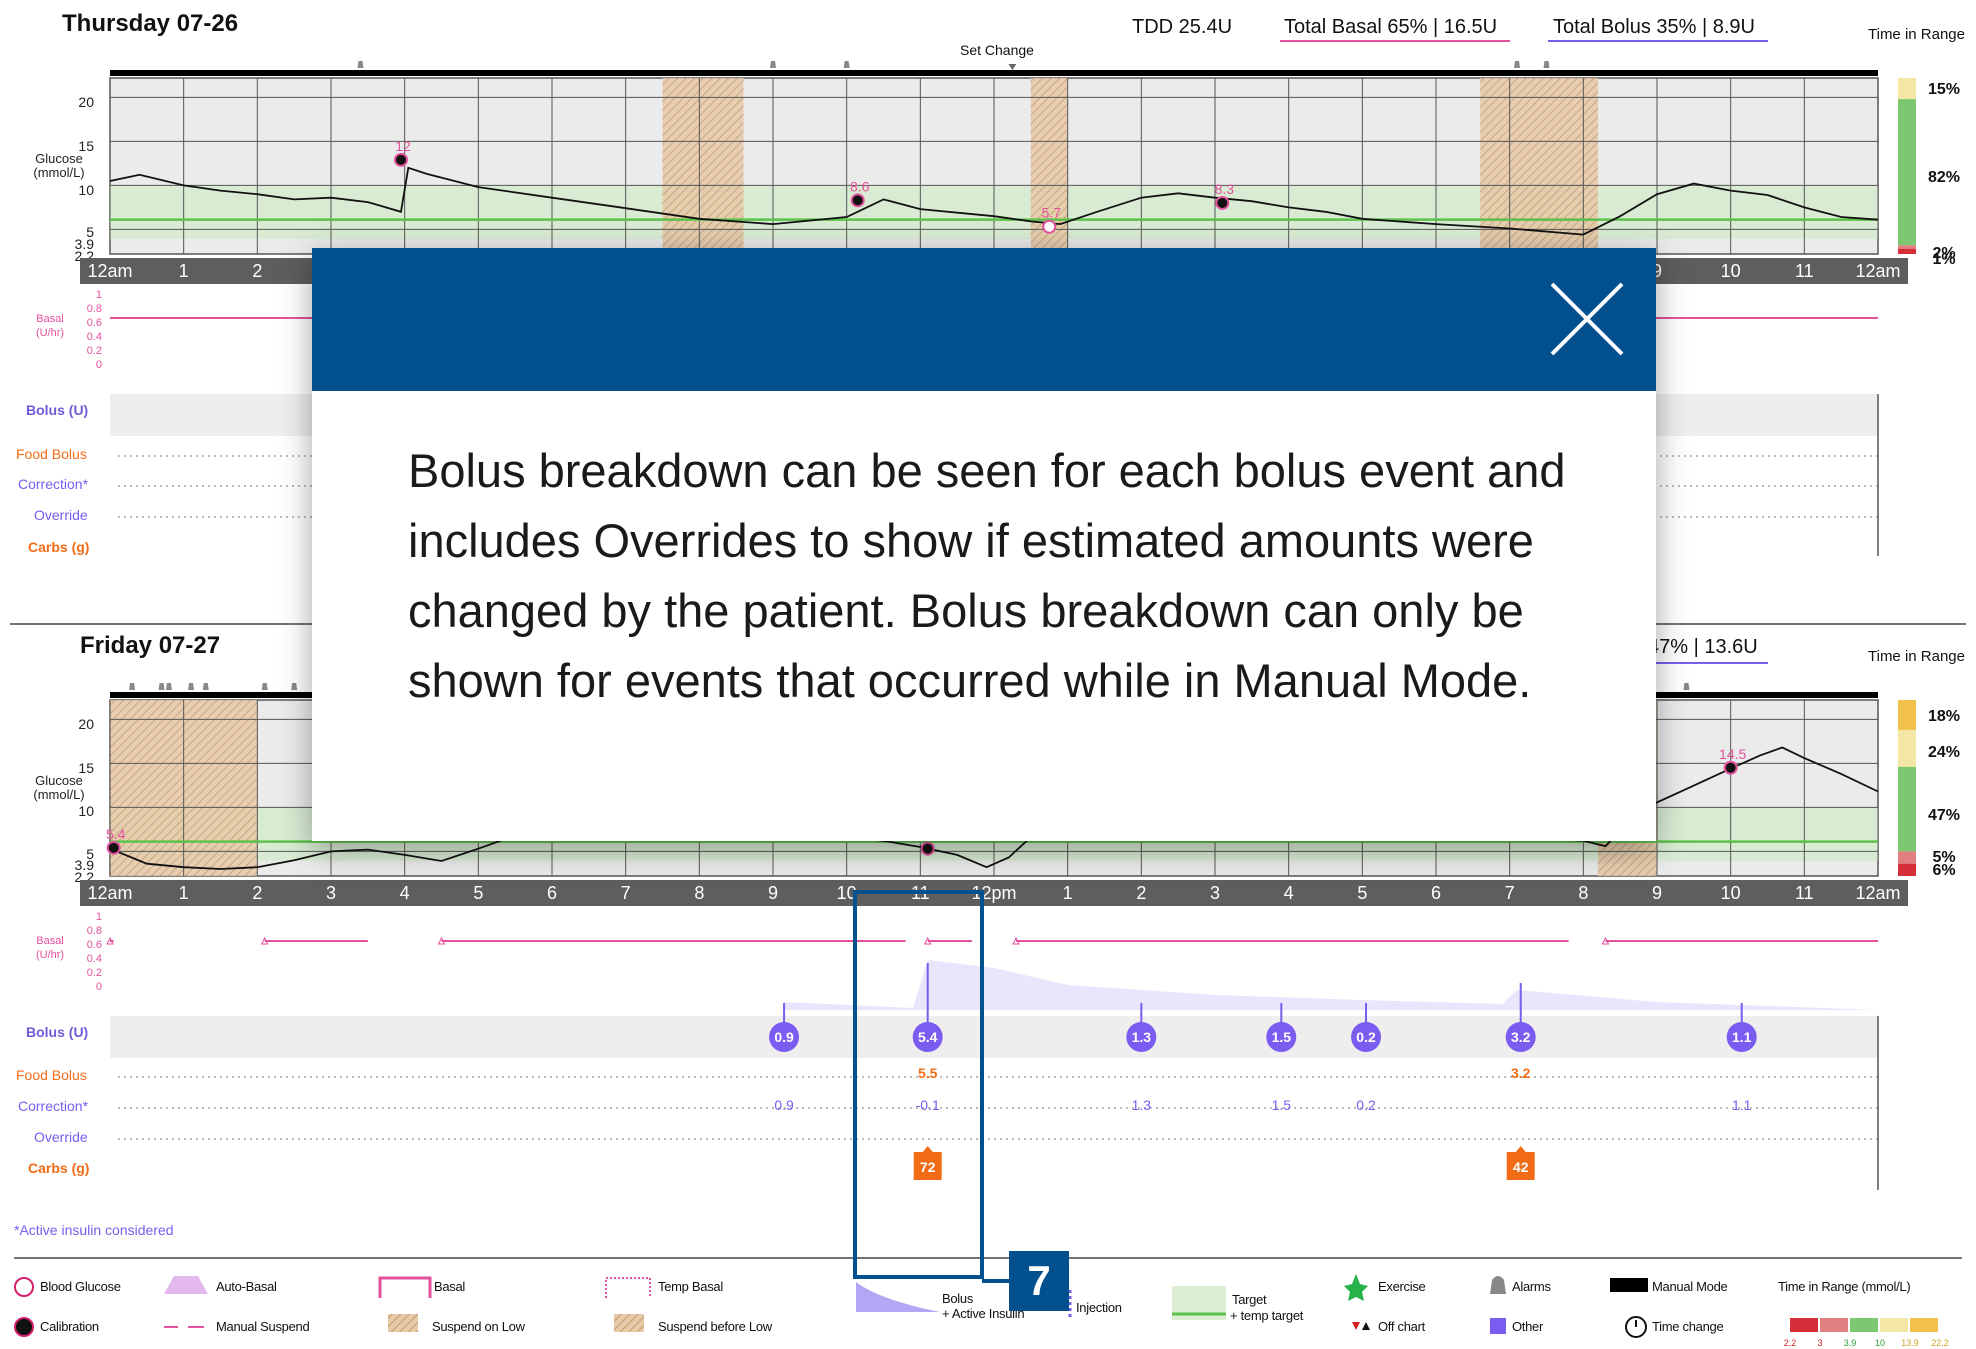  Describe the element at coordinates (1521, 1073) in the screenshot. I see `food-bolus-value: 3.2` at that location.